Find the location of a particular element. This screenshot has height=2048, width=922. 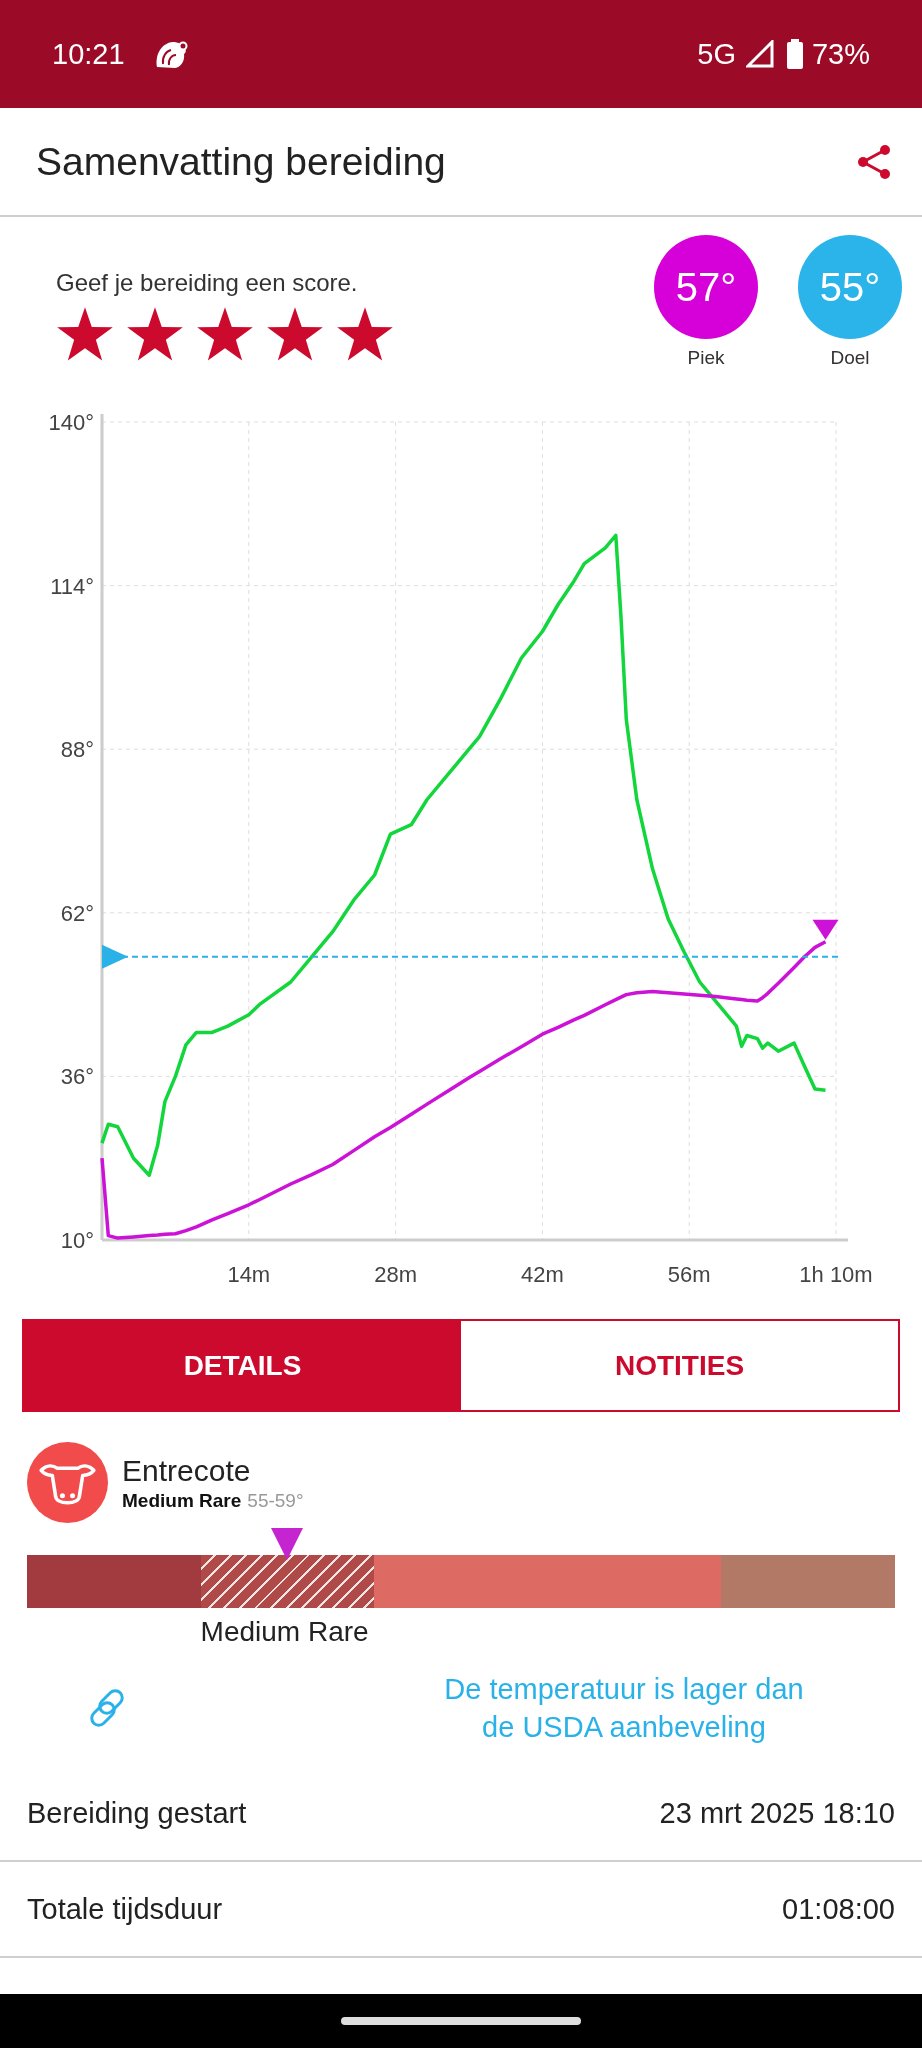

battery-percent: 73% is located at coordinates (840, 54).